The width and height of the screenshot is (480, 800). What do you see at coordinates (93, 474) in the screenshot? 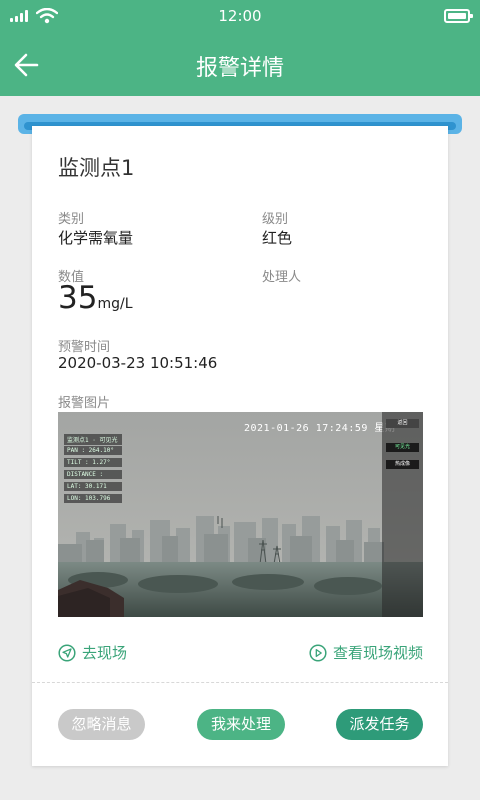
I see `osd-line: DISTANCE :` at bounding box center [93, 474].